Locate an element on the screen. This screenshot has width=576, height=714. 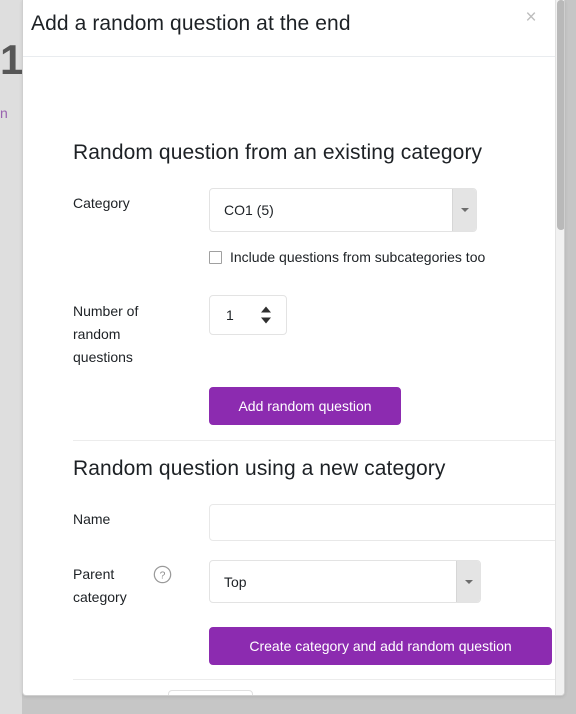
background-link: n is located at coordinates (4, 113).